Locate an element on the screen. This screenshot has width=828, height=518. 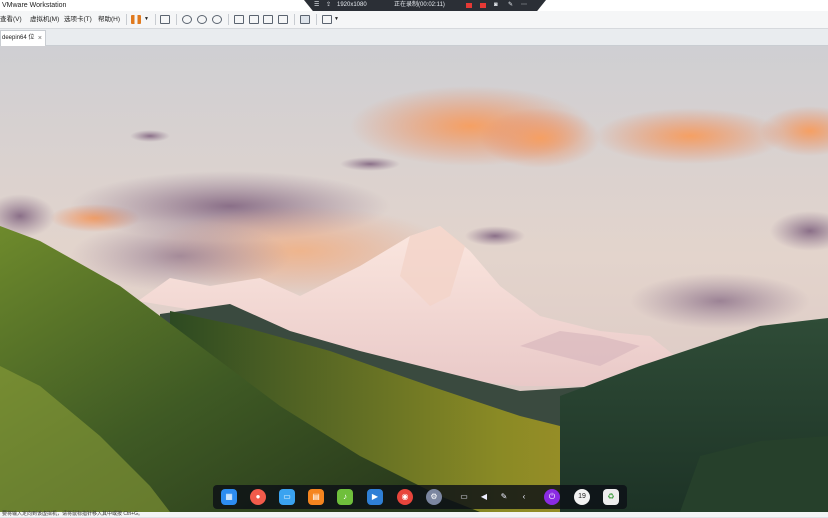
camera-icon: ◙ is located at coordinates (496, 5).